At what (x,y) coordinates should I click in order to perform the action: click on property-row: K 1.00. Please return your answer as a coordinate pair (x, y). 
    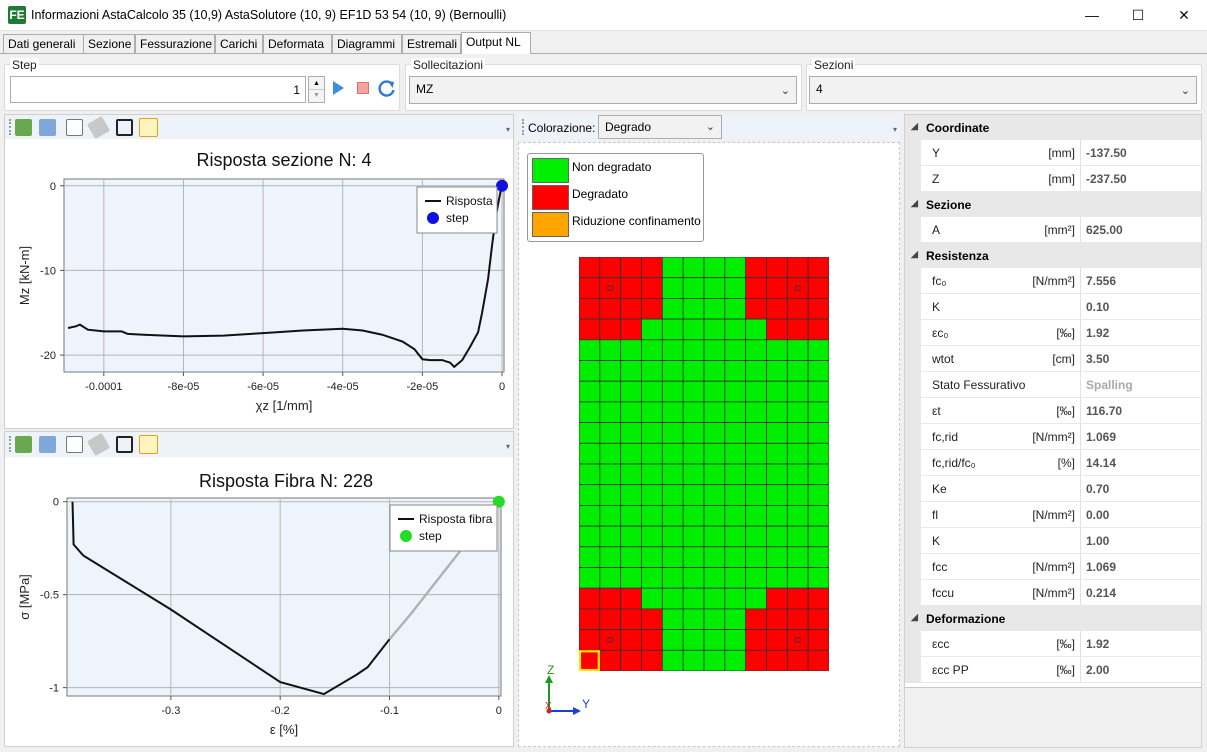
    Looking at the image, I should click on (1053, 541).